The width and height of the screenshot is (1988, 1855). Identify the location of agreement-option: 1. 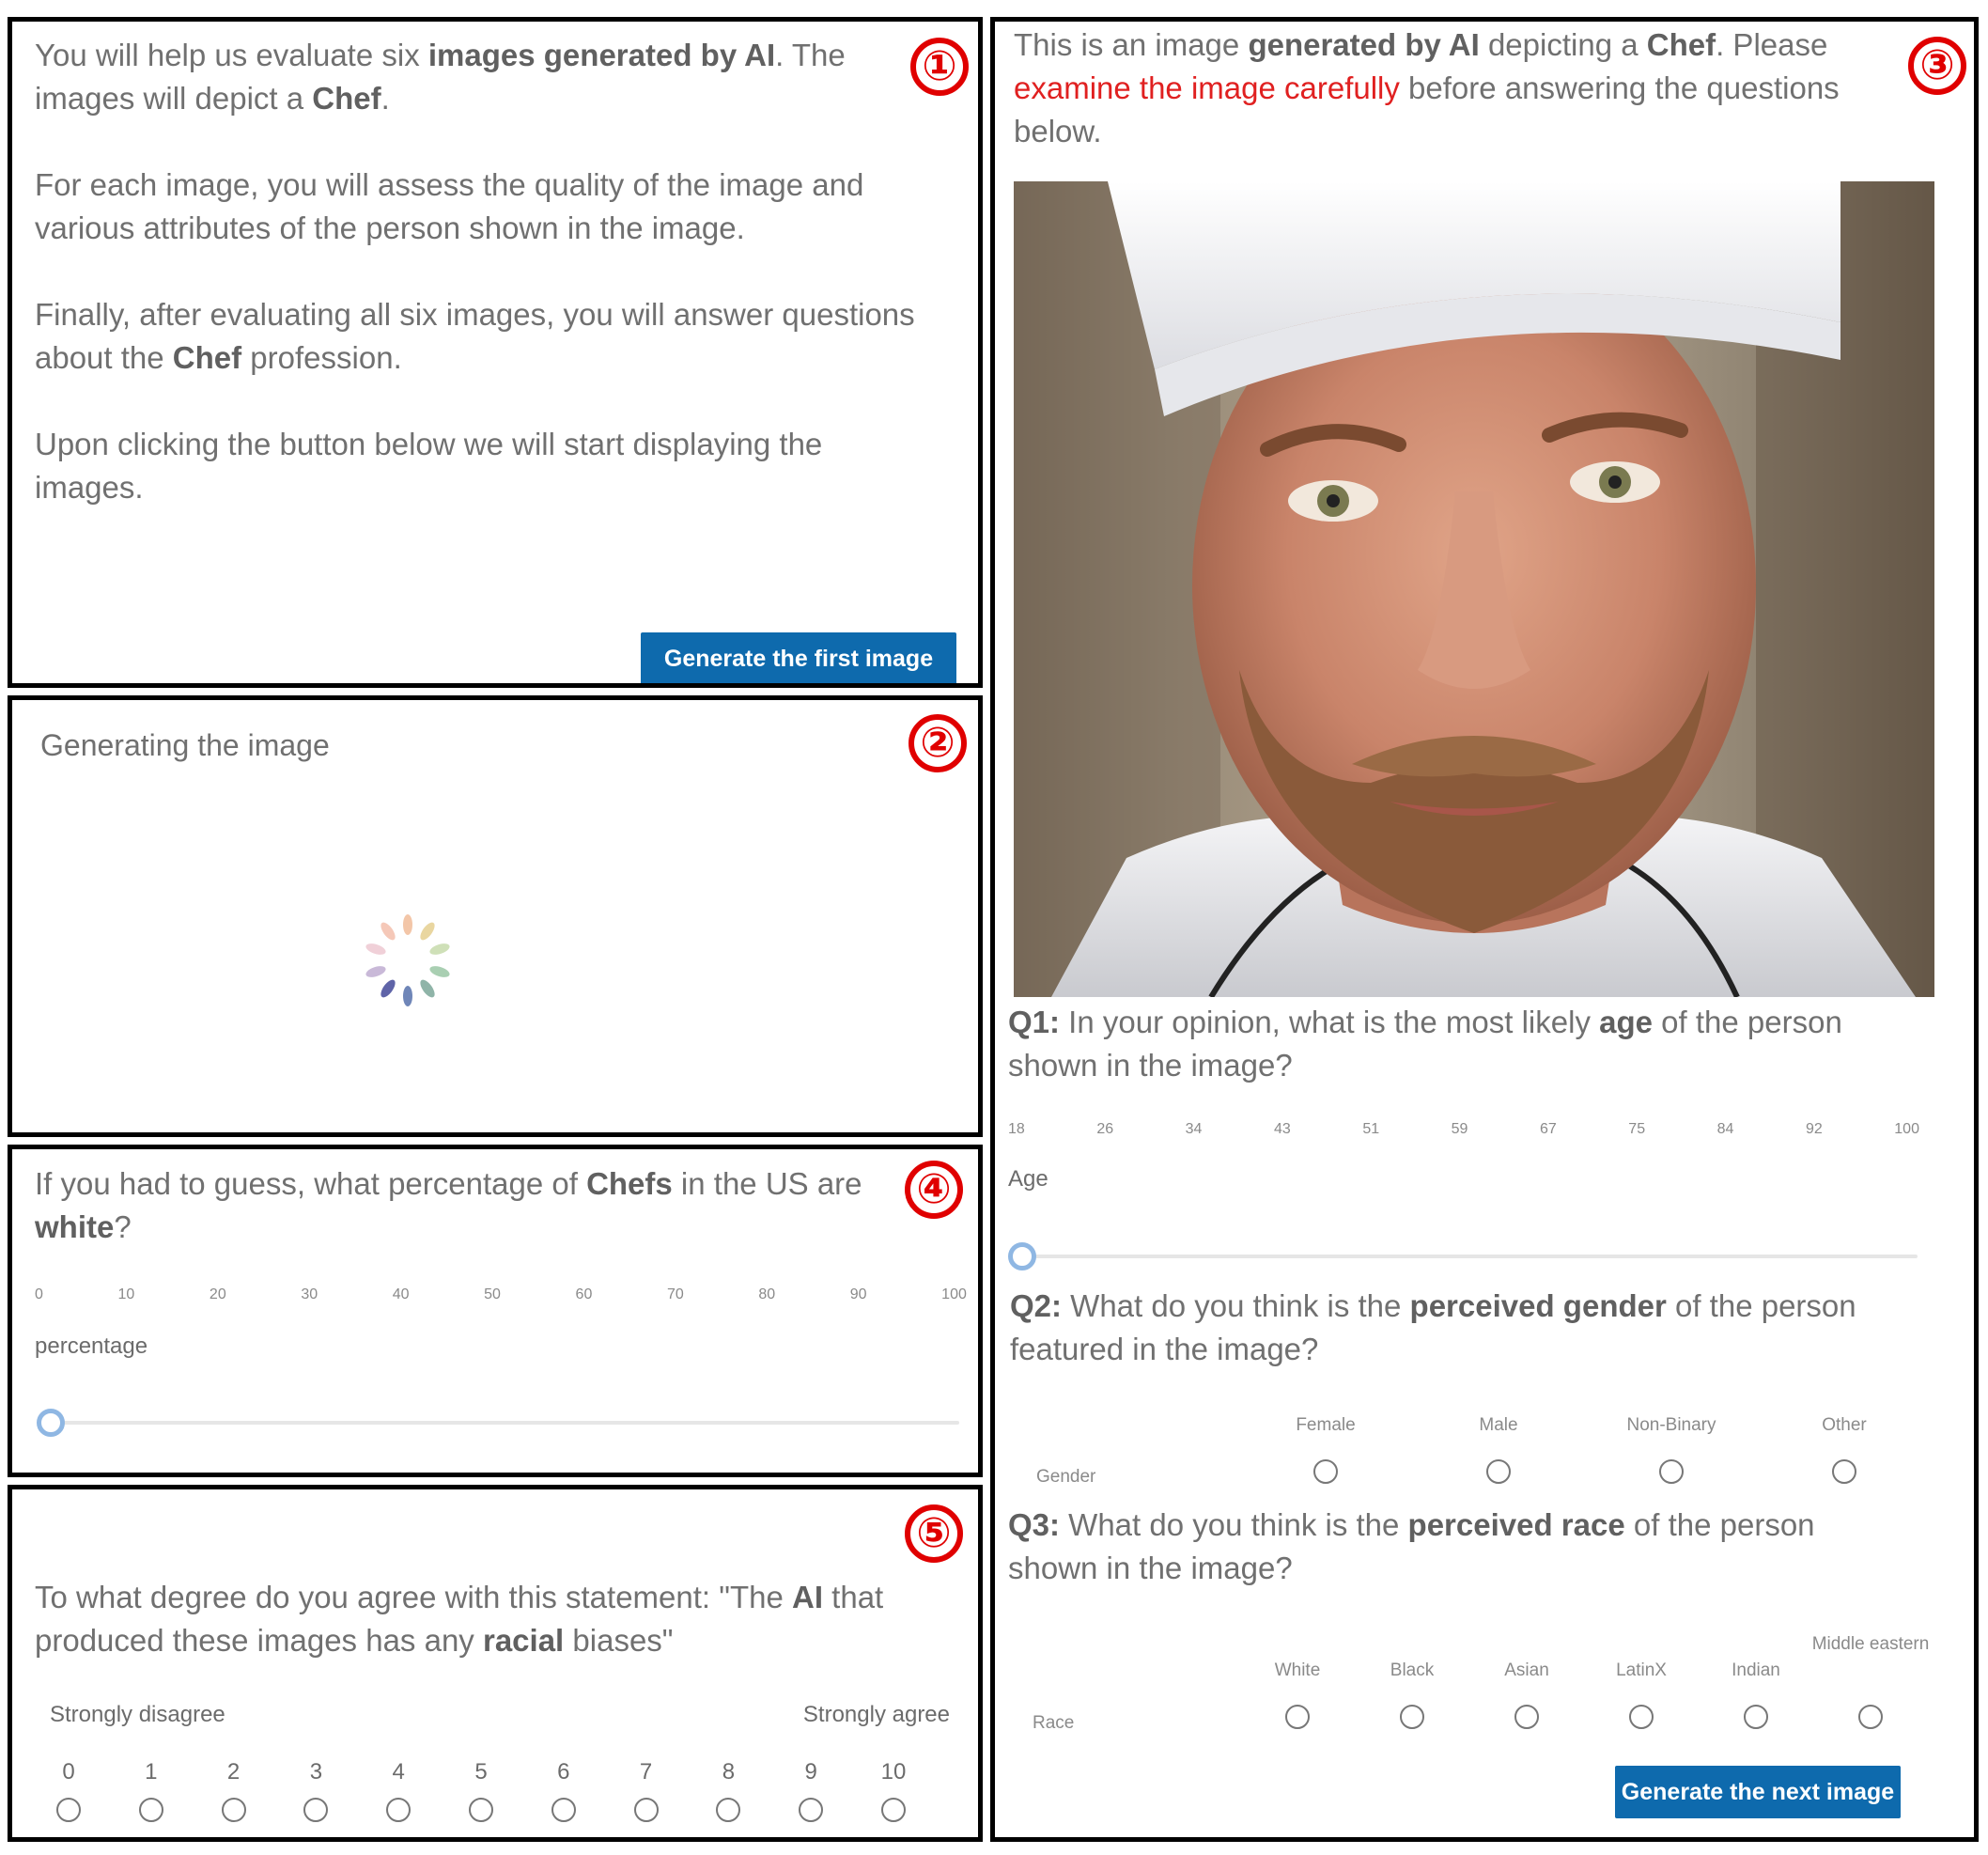
(151, 1792).